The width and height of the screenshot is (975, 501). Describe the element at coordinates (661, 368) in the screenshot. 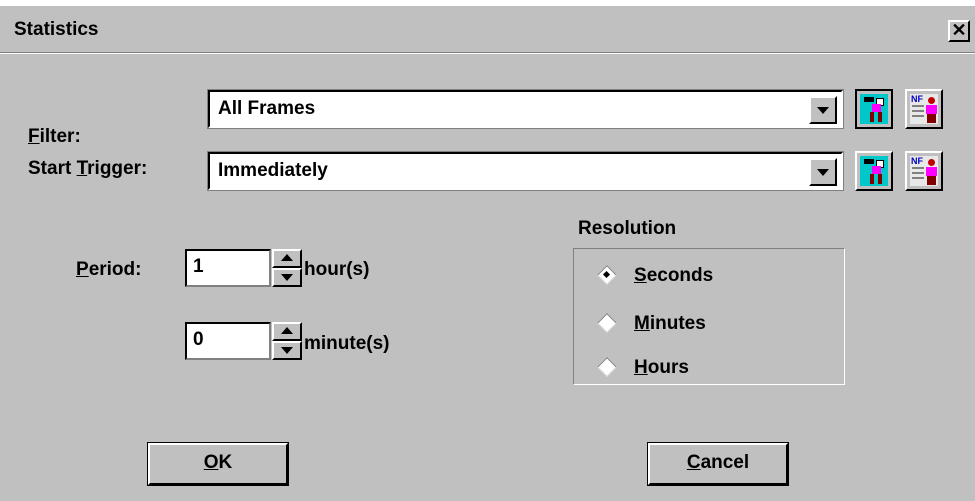

I see `radio-hours-label: Hours` at that location.